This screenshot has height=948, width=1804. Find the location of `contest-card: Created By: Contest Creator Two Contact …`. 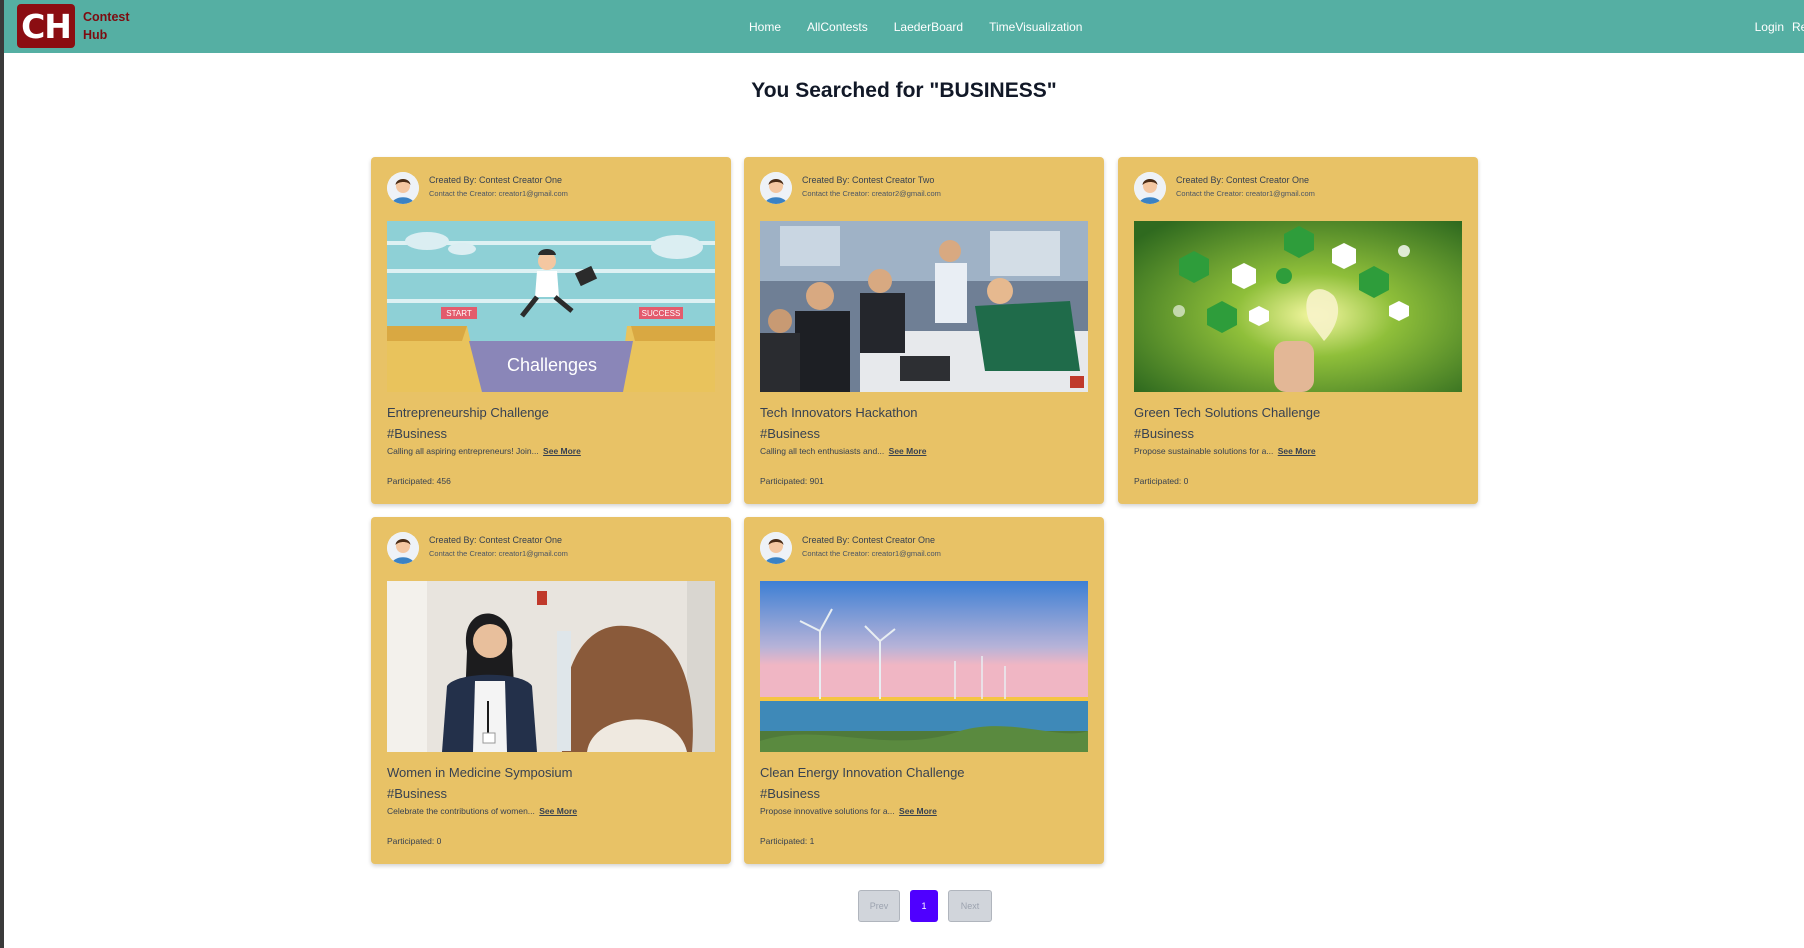

contest-card: Created By: Contest Creator Two Contact … is located at coordinates (924, 330).